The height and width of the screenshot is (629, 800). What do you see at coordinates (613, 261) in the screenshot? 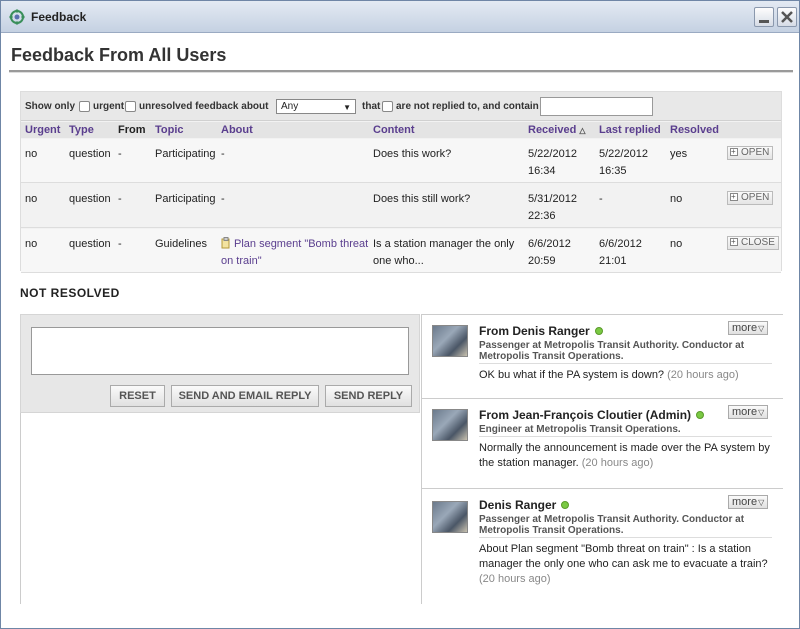
I see `replied-time: 21:01` at bounding box center [613, 261].